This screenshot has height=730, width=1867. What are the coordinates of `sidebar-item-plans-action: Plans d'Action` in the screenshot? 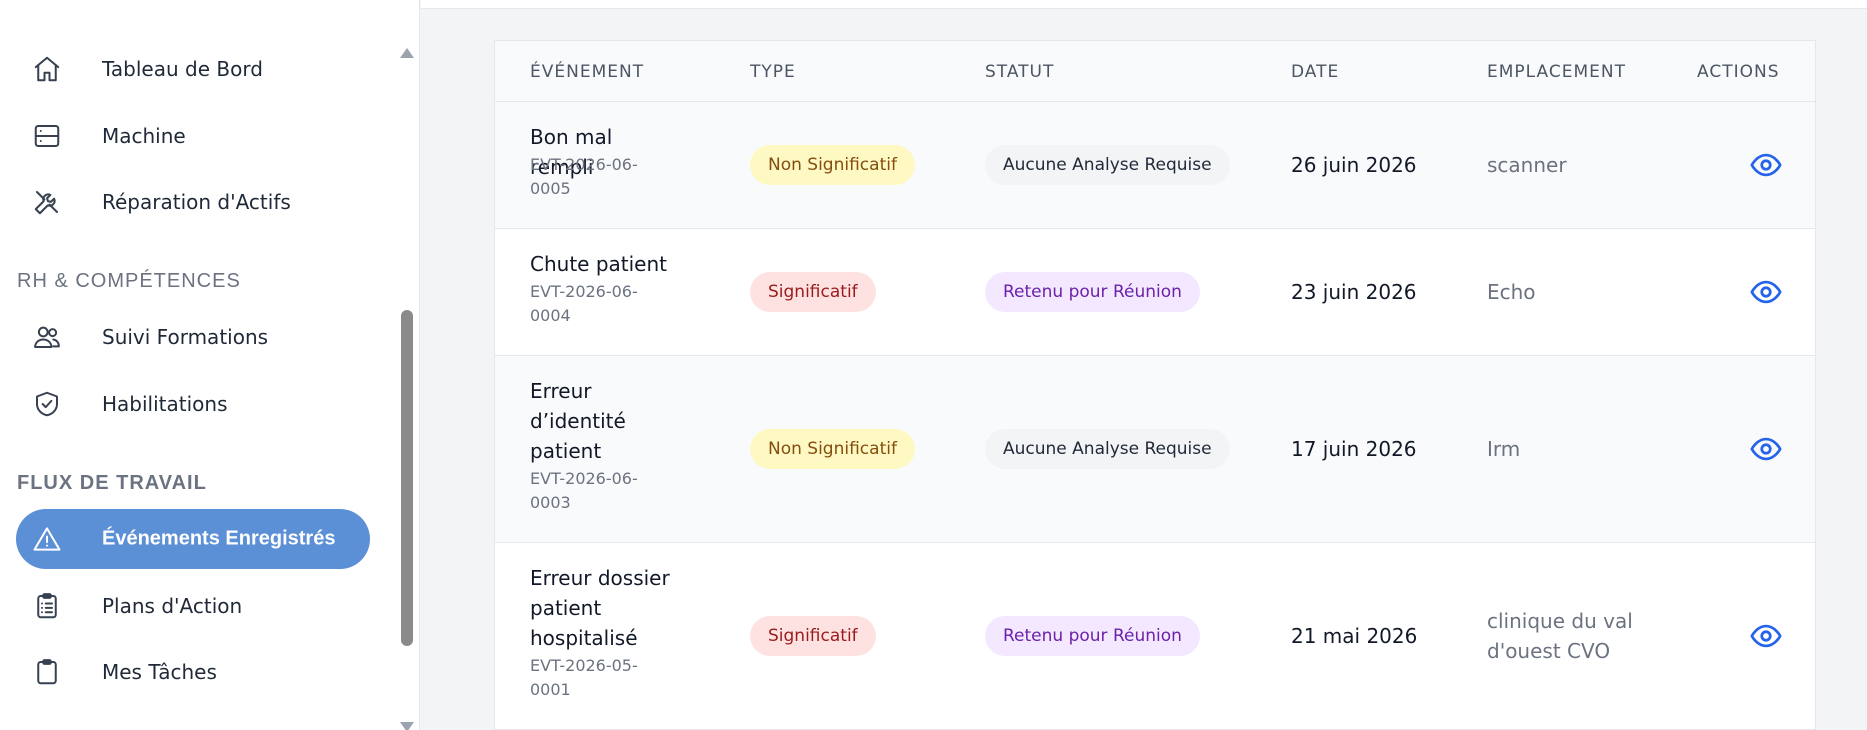 It's located at (193, 606).